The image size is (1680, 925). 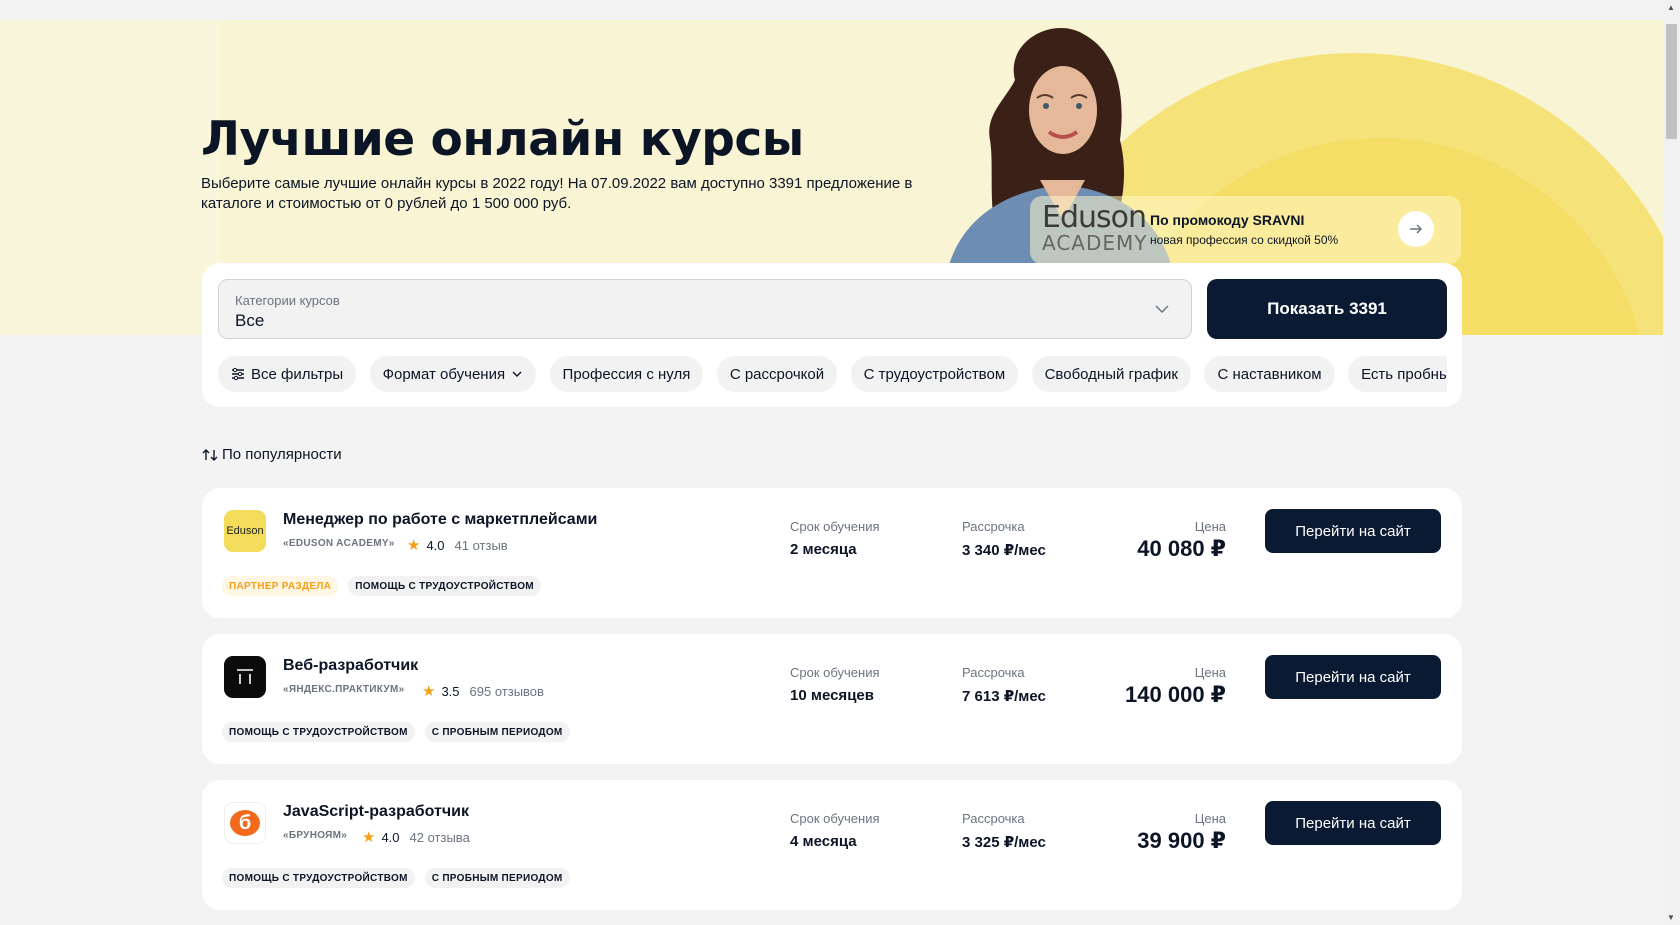 I want to click on promo-logo-line1: Eduson, so click(x=1094, y=217).